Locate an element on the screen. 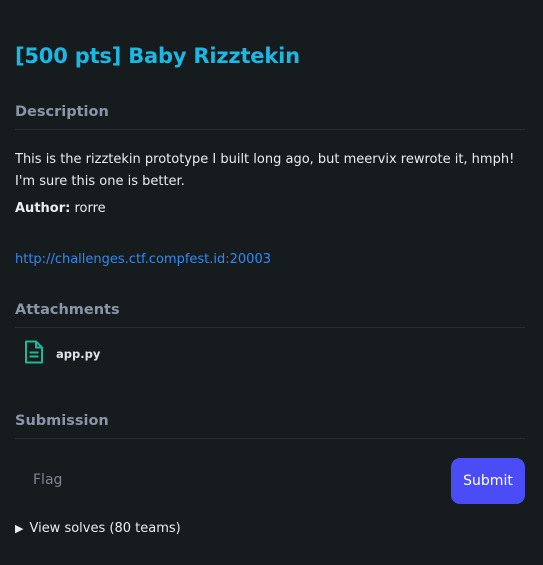 The width and height of the screenshot is (543, 565). attachment-file-name: app.py is located at coordinates (78, 354).